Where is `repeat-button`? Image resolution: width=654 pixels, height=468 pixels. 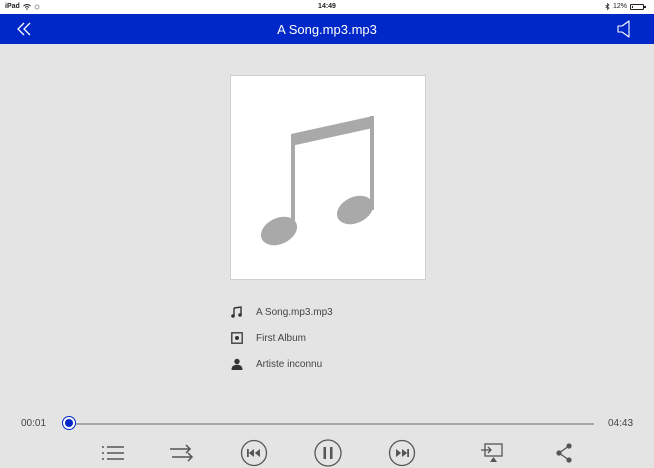 repeat-button is located at coordinates (181, 453).